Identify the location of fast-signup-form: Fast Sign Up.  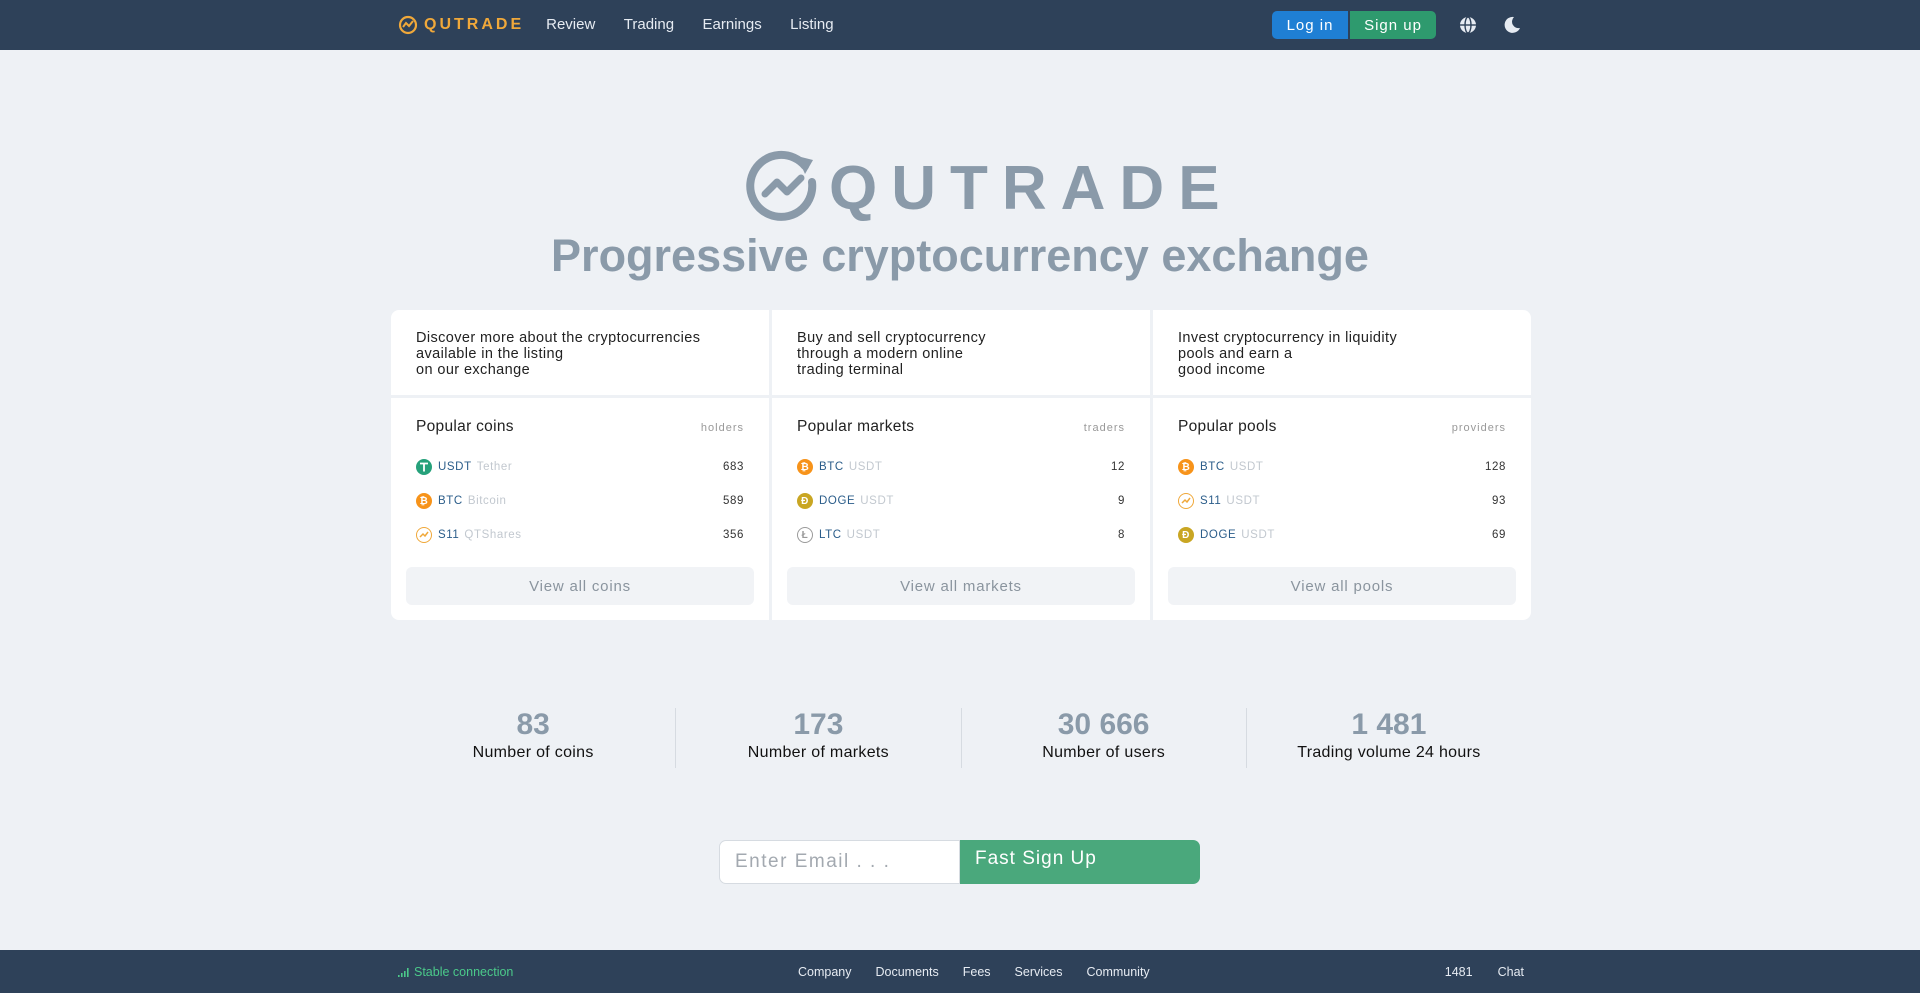
(959, 862).